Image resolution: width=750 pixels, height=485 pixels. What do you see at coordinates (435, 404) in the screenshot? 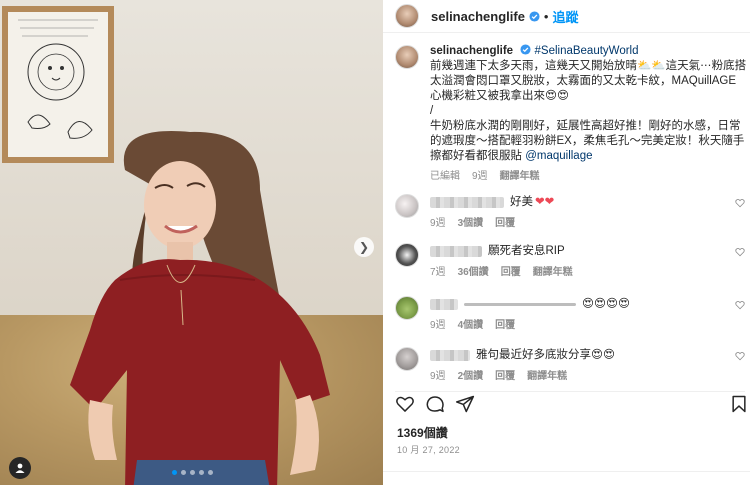
I see `comment-icon` at bounding box center [435, 404].